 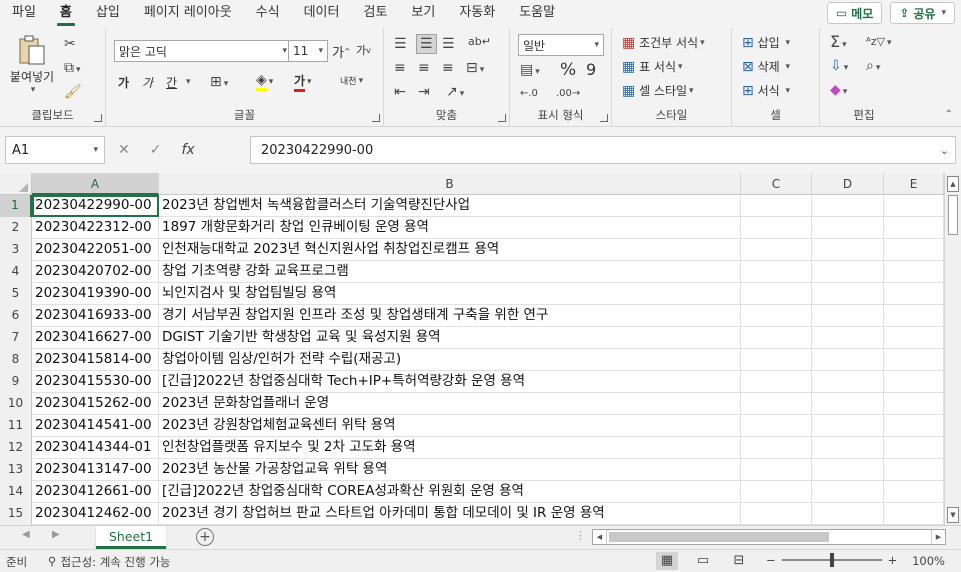 I want to click on cell-b: 1897 개항문화거리 창업 인큐베이팅 운영 용역, so click(x=450, y=228).